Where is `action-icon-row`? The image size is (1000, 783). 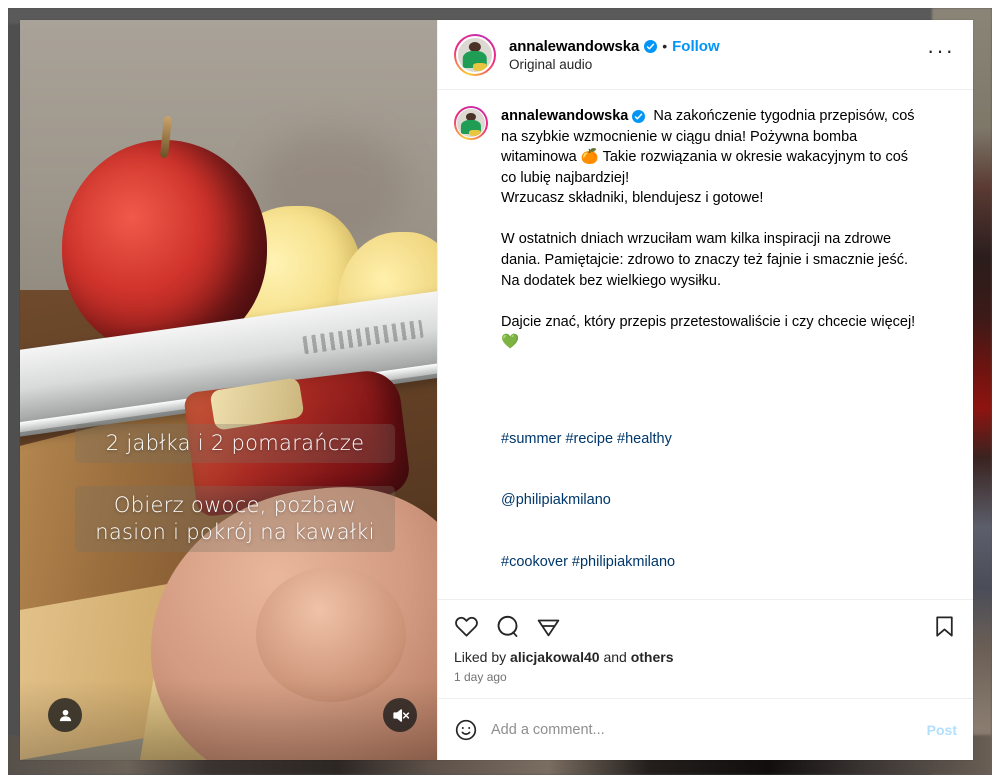 action-icon-row is located at coordinates (705, 628).